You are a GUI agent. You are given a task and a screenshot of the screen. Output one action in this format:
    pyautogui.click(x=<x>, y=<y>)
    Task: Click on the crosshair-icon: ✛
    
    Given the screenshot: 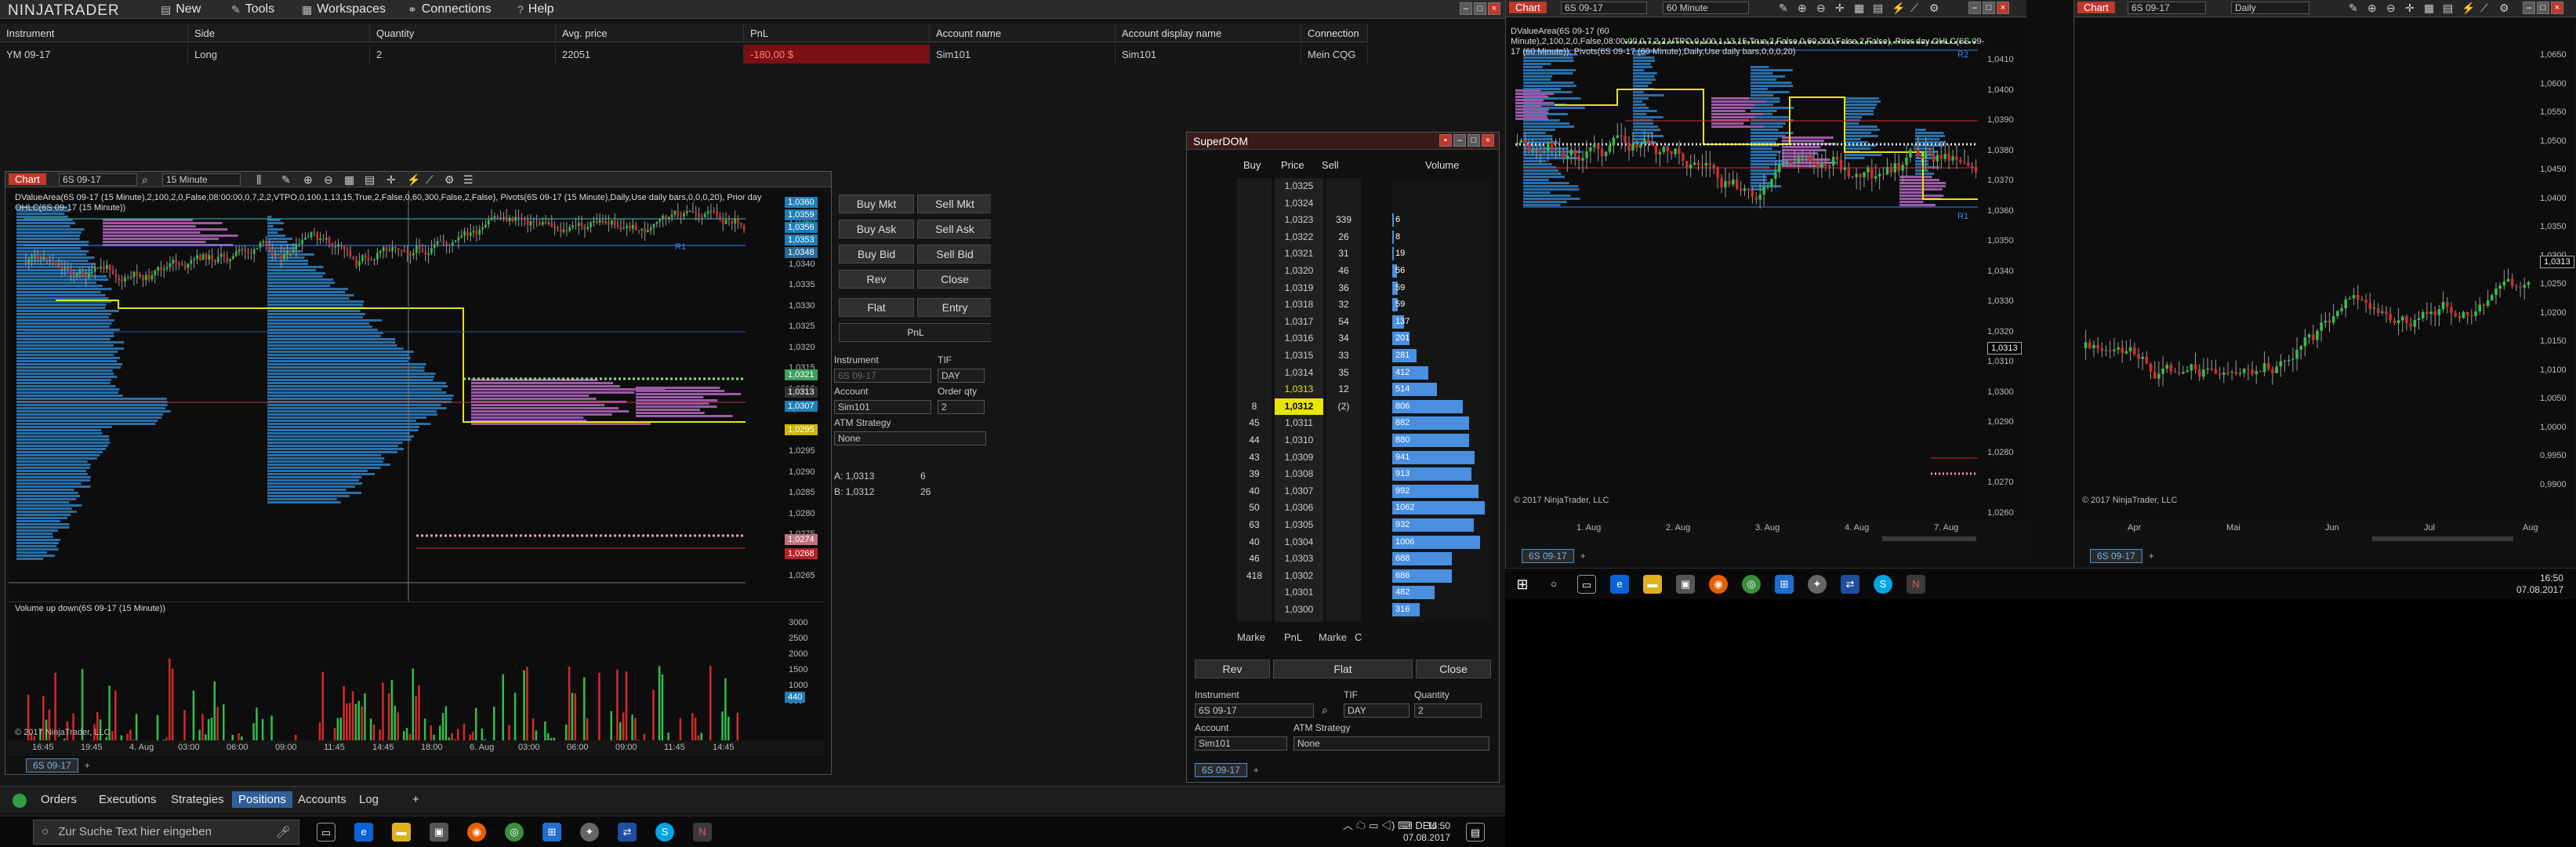 What is the action you would take?
    pyautogui.click(x=2410, y=8)
    